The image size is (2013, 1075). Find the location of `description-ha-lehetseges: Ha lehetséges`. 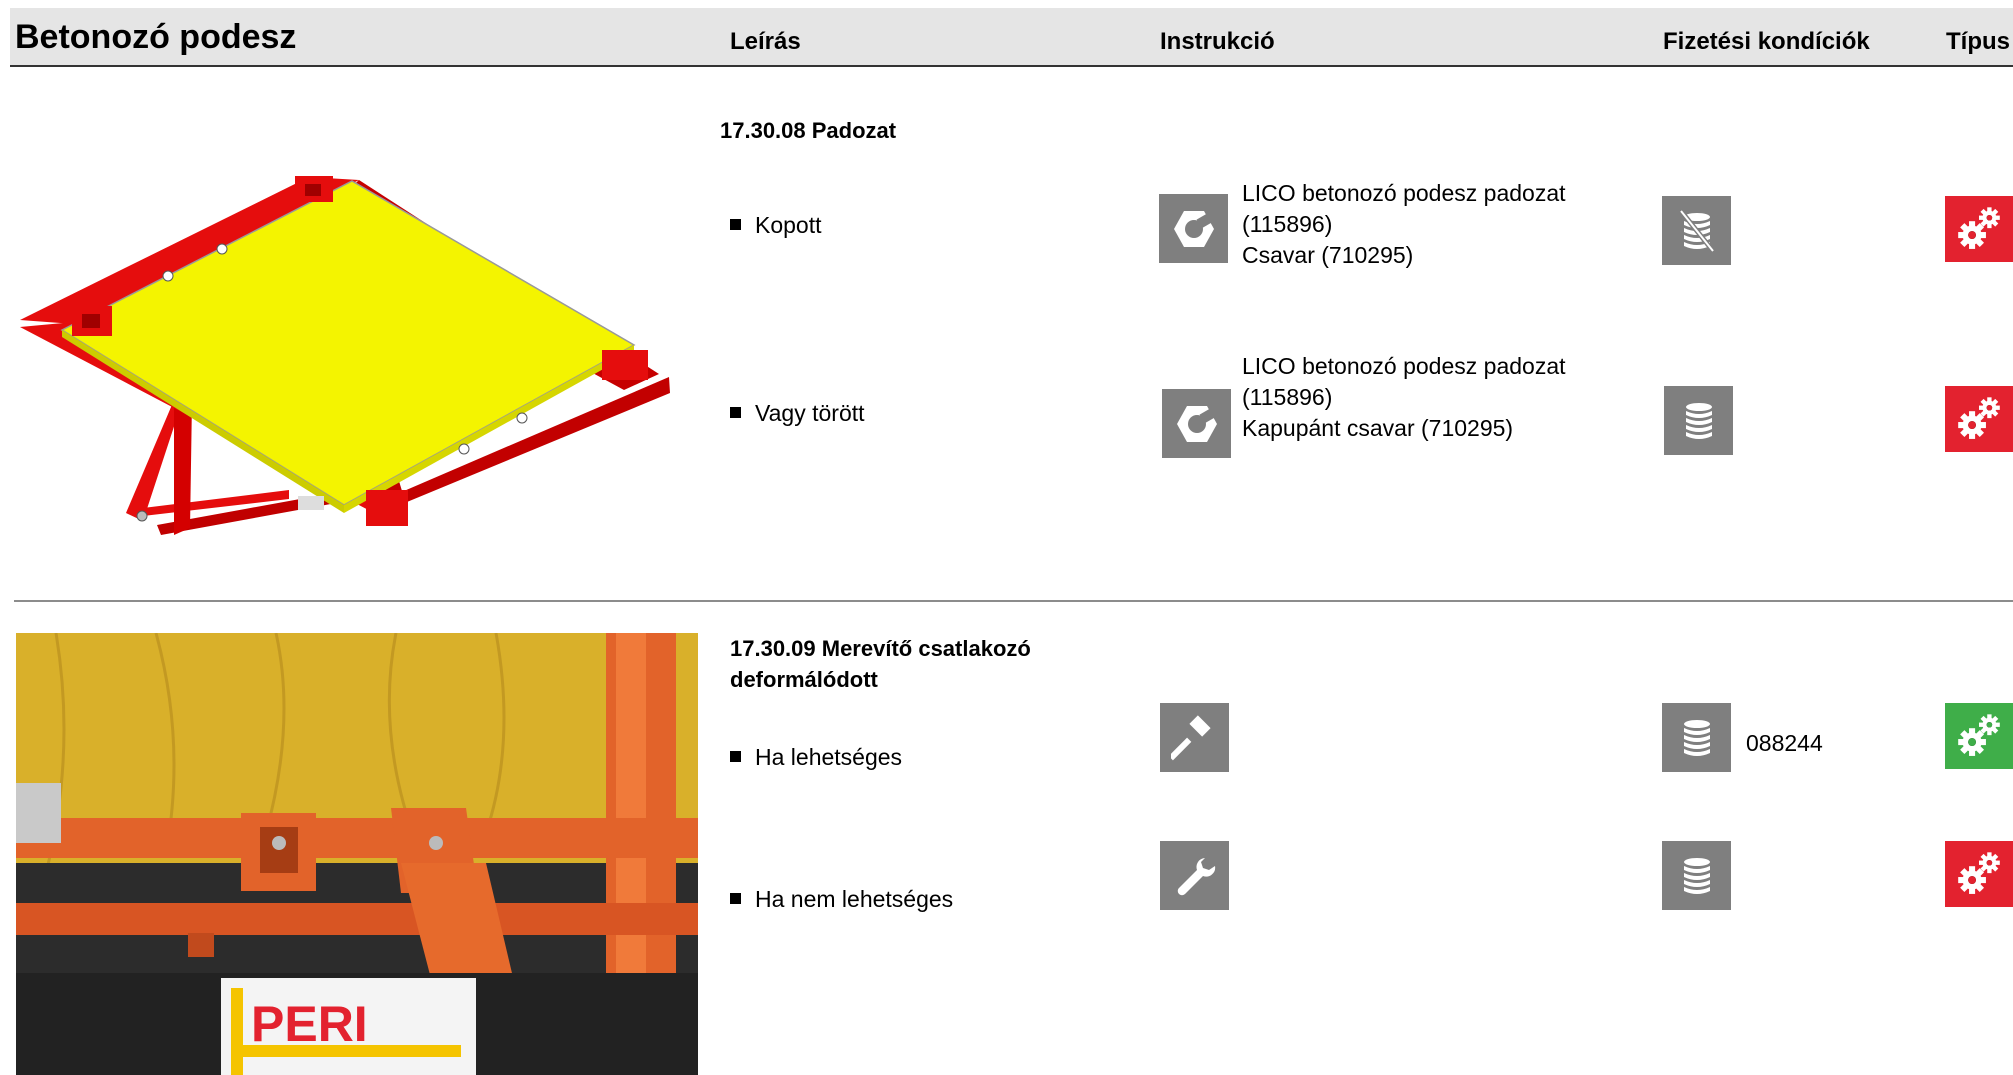

description-ha-lehetseges: Ha lehetséges is located at coordinates (816, 757).